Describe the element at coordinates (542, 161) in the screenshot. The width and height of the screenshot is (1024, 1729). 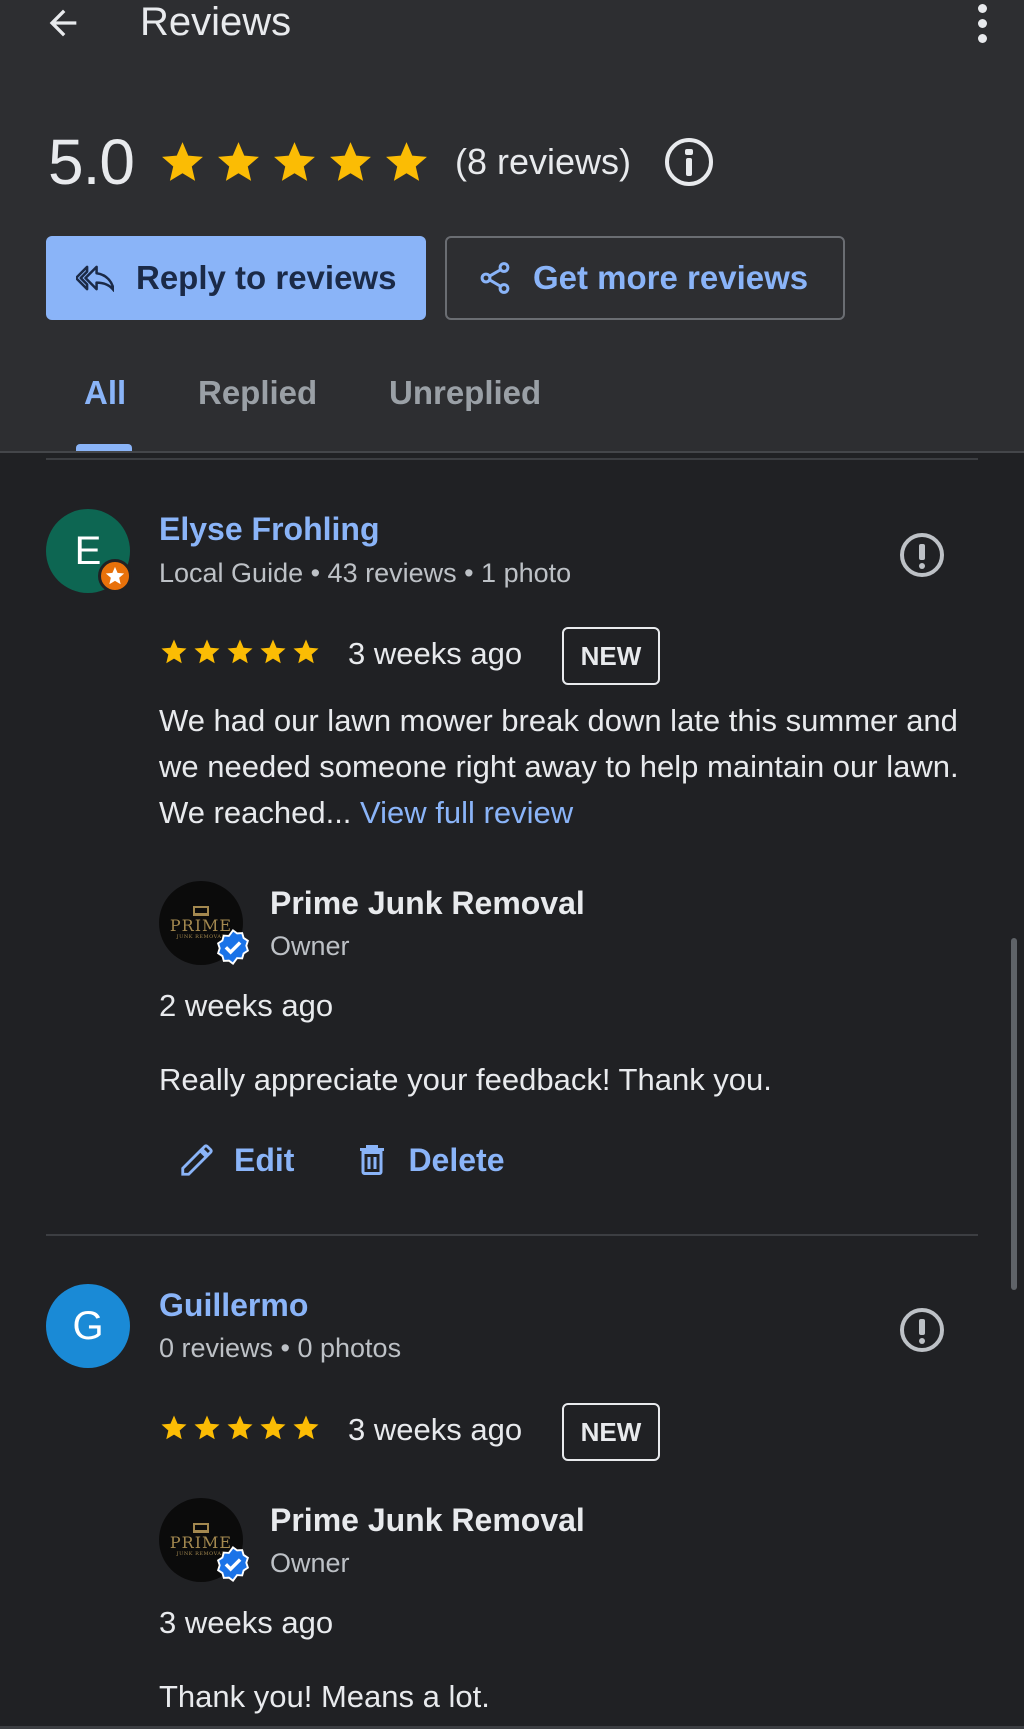
I see `review-count: (8 reviews)` at that location.